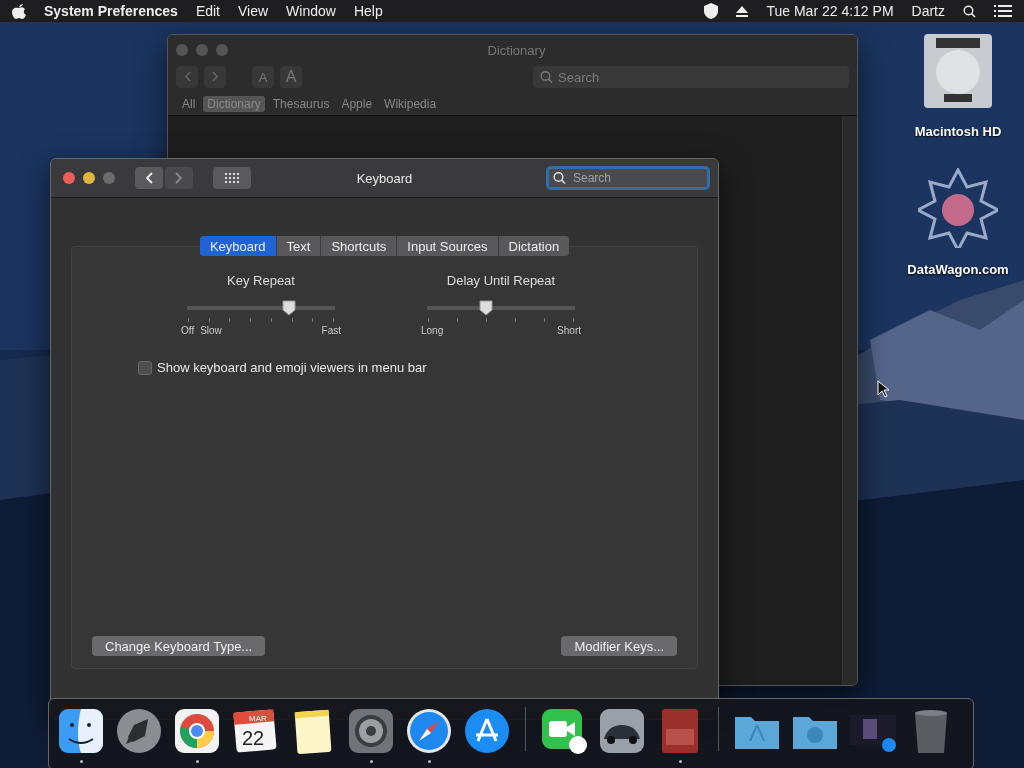 Image resolution: width=1024 pixels, height=768 pixels. Describe the element at coordinates (429, 731) in the screenshot. I see `compass-icon` at that location.